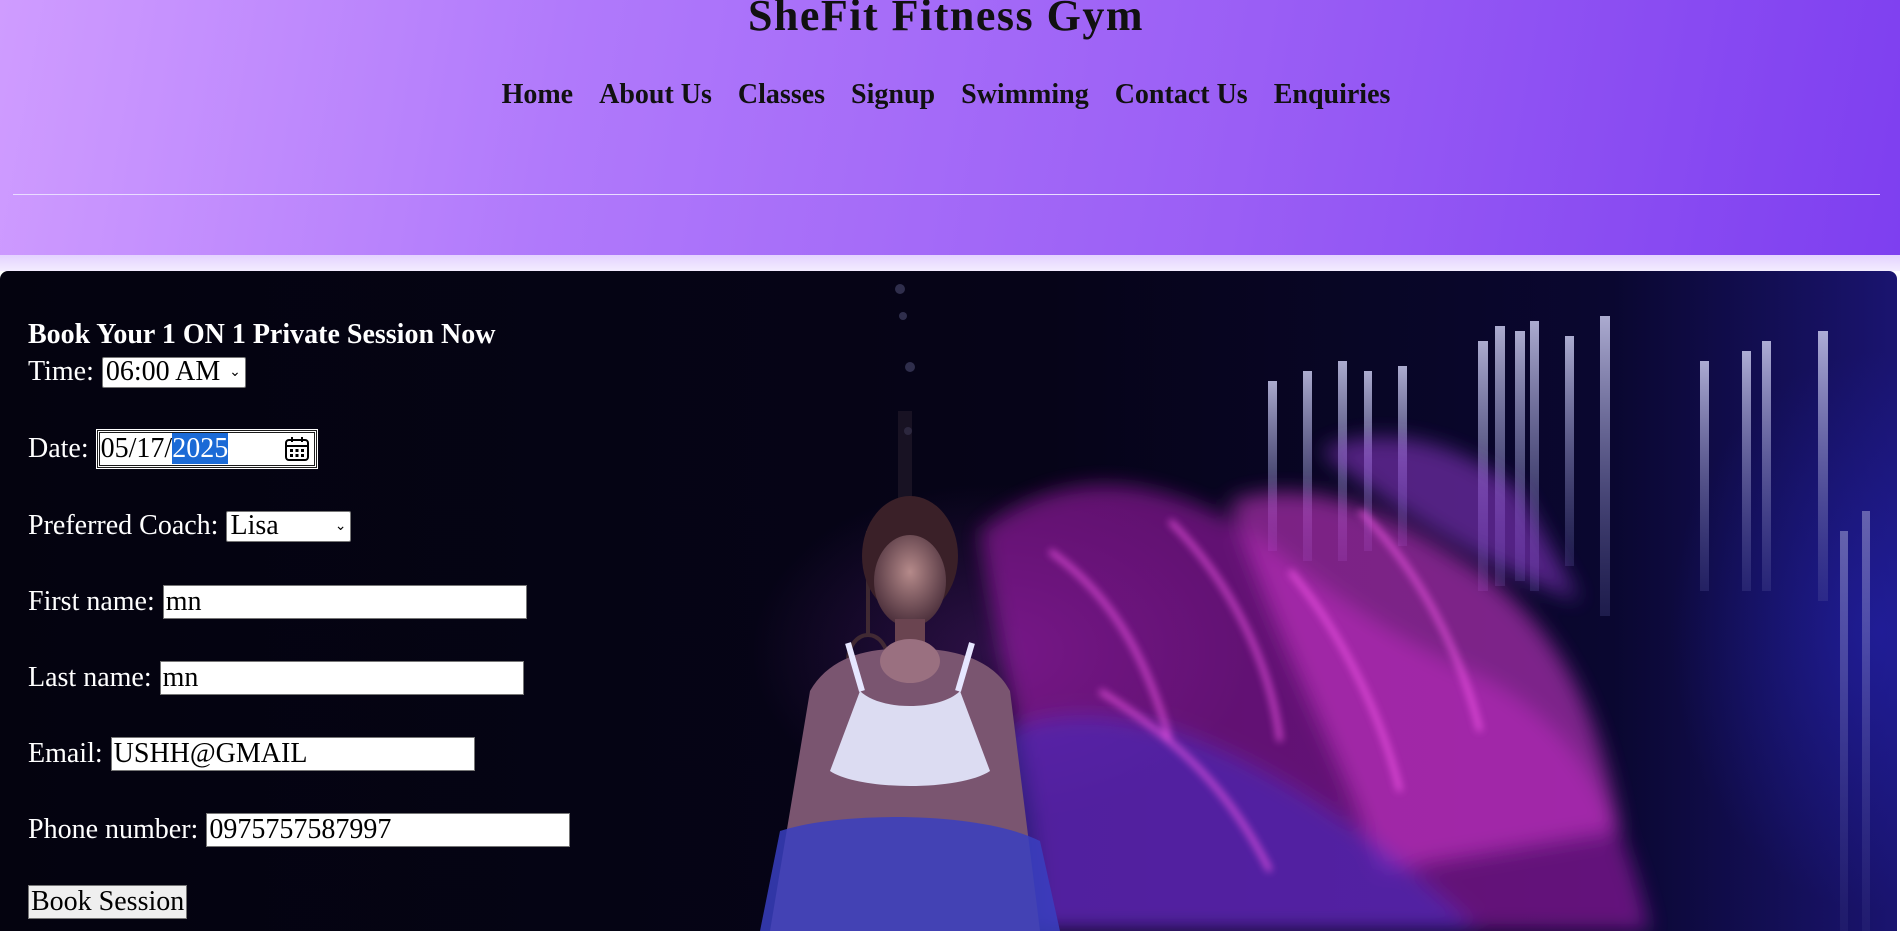  I want to click on phone-label: Phone number:, so click(113, 829).